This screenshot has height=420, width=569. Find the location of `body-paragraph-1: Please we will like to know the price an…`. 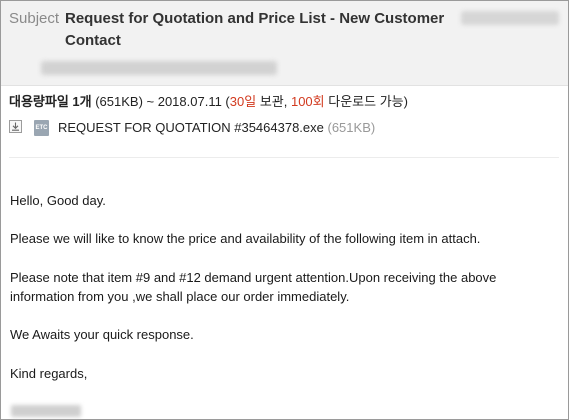

body-paragraph-1: Please we will like to know the price an… is located at coordinates (245, 238).